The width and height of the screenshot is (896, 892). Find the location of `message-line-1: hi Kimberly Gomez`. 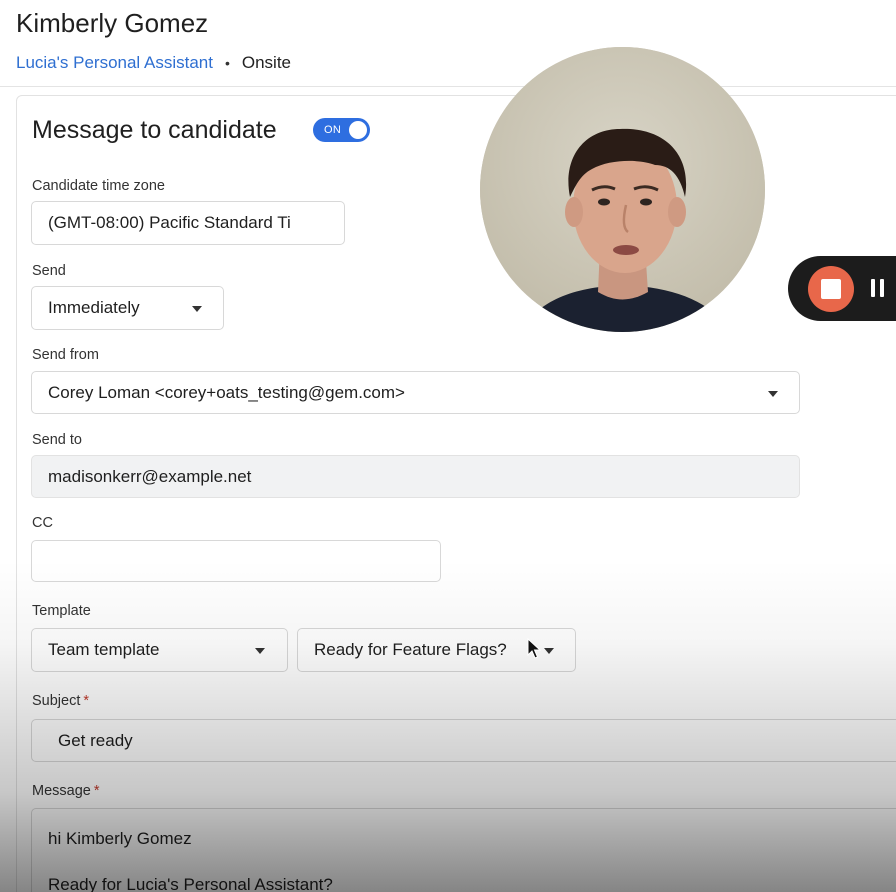

message-line-1: hi Kimberly Gomez is located at coordinates (120, 838).